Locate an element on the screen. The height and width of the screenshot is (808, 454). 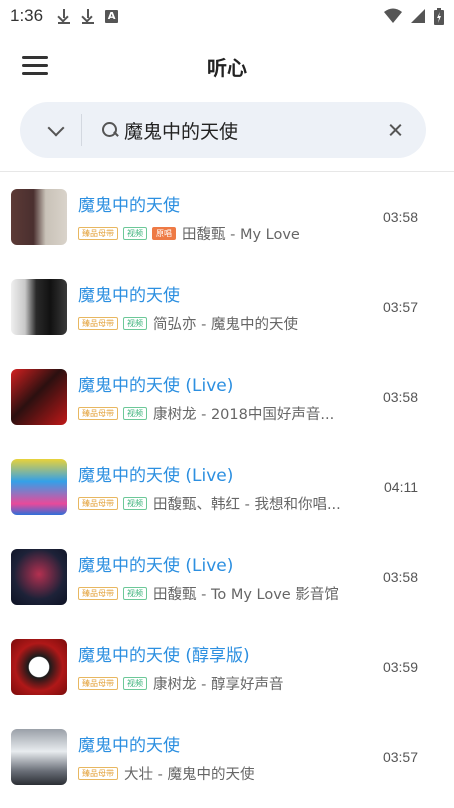
system-icons is located at coordinates (414, 16).